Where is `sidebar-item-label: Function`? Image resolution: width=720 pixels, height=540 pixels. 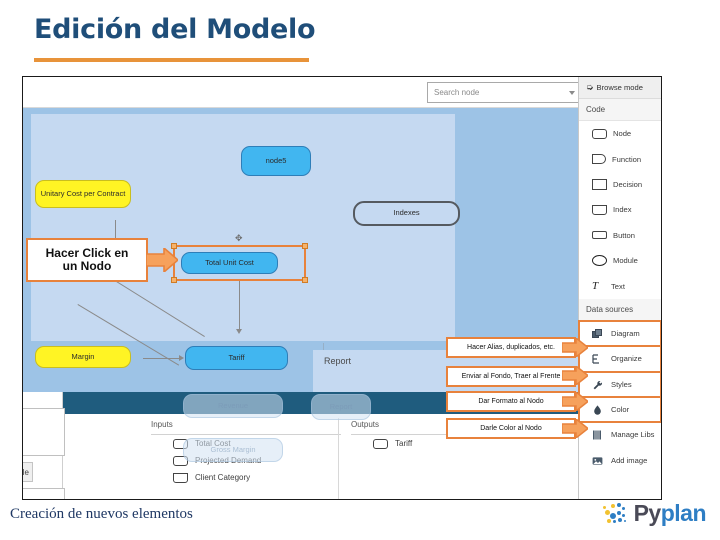 sidebar-item-label: Function is located at coordinates (627, 159).